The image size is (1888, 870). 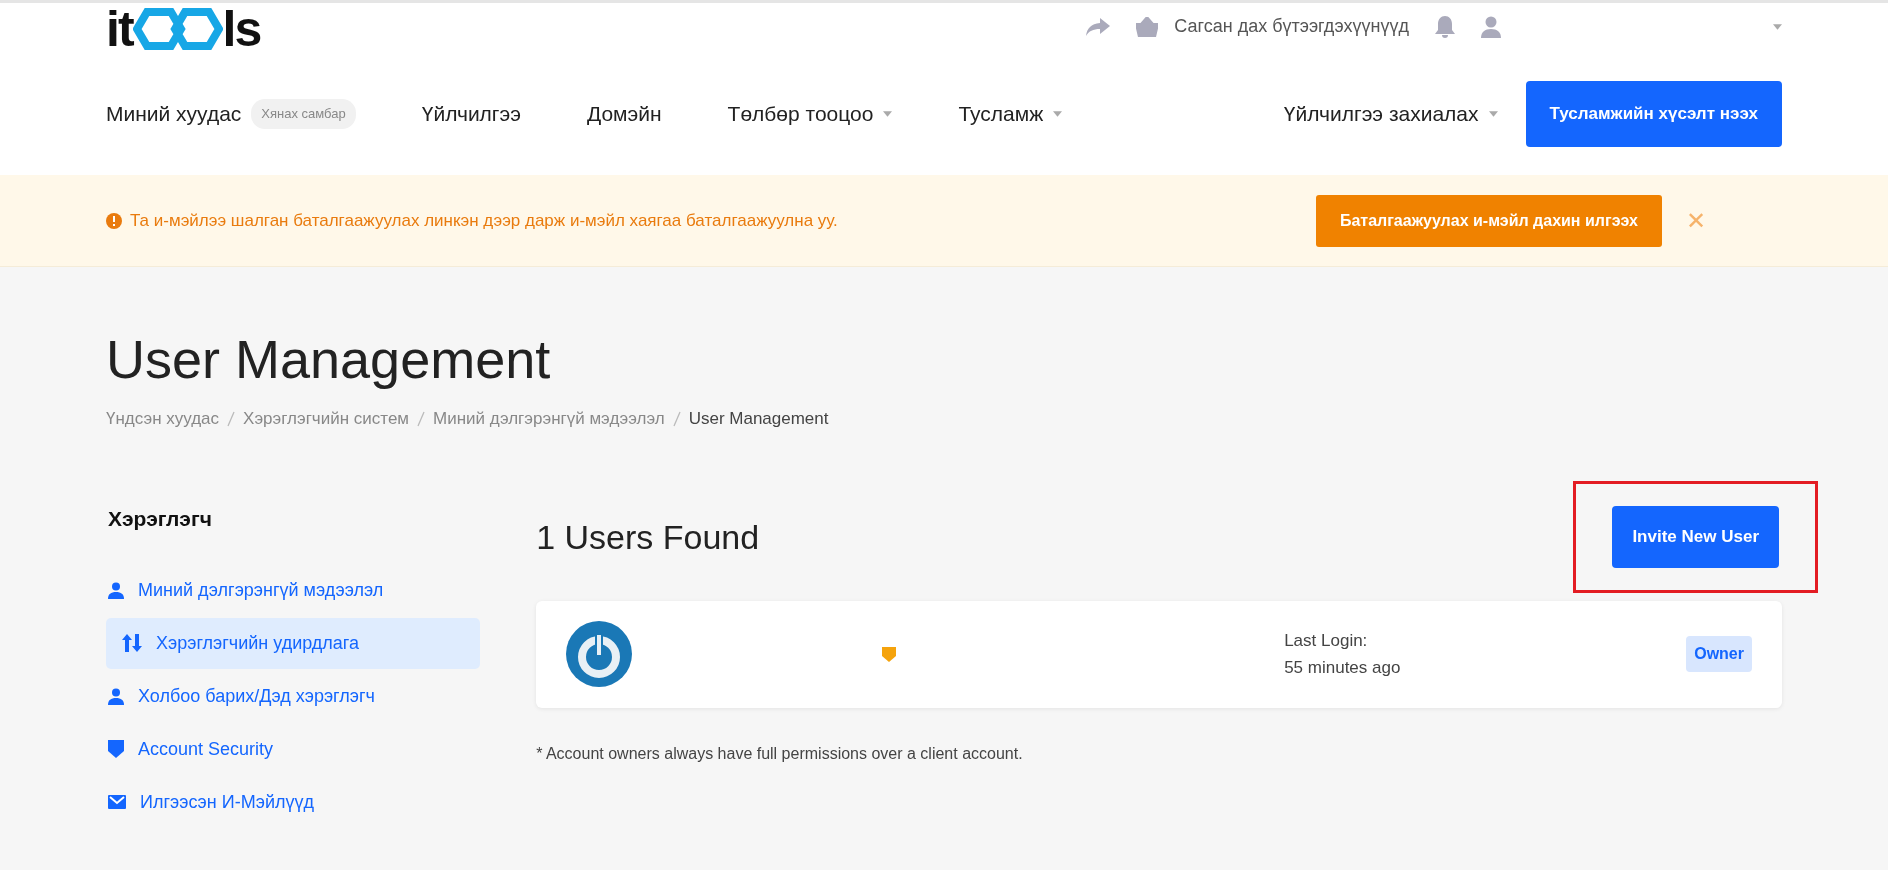 What do you see at coordinates (800, 114) in the screenshot?
I see `nav-link: Төлбөр тооцоо` at bounding box center [800, 114].